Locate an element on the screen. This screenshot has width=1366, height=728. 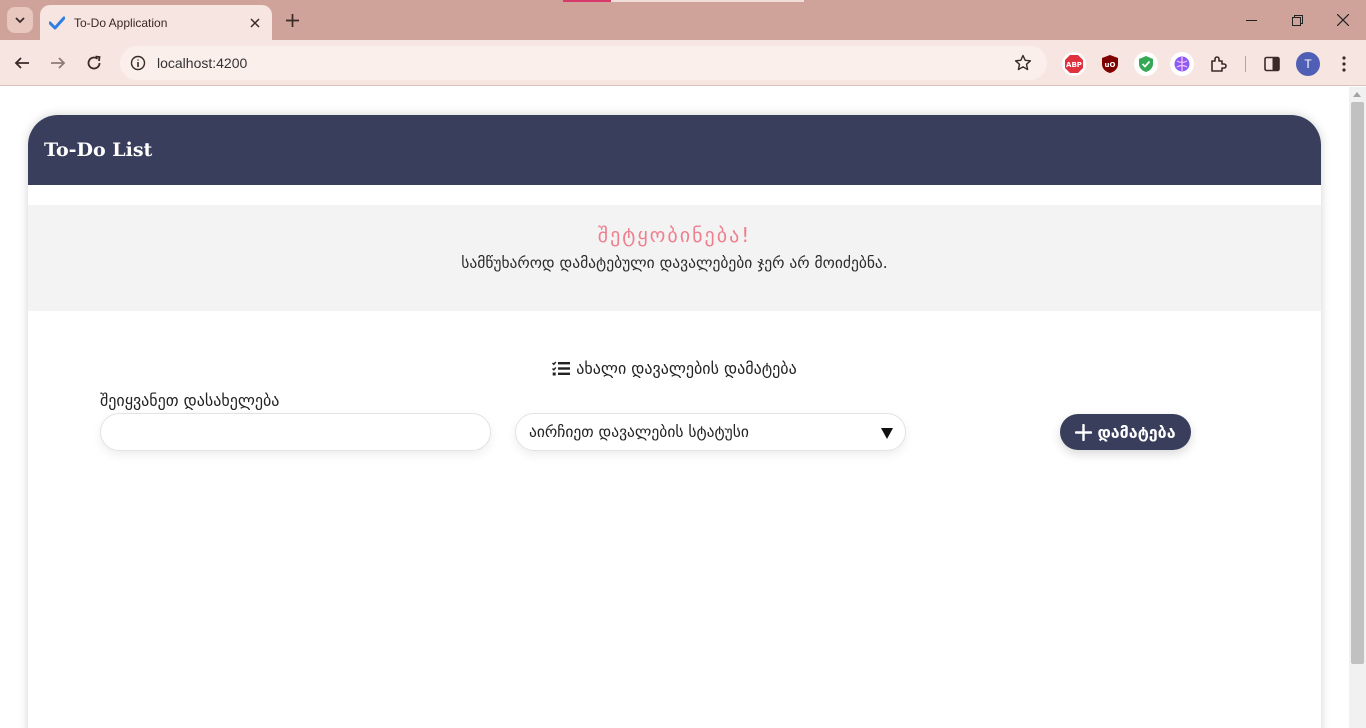
profile-avatar: T is located at coordinates (1308, 64).